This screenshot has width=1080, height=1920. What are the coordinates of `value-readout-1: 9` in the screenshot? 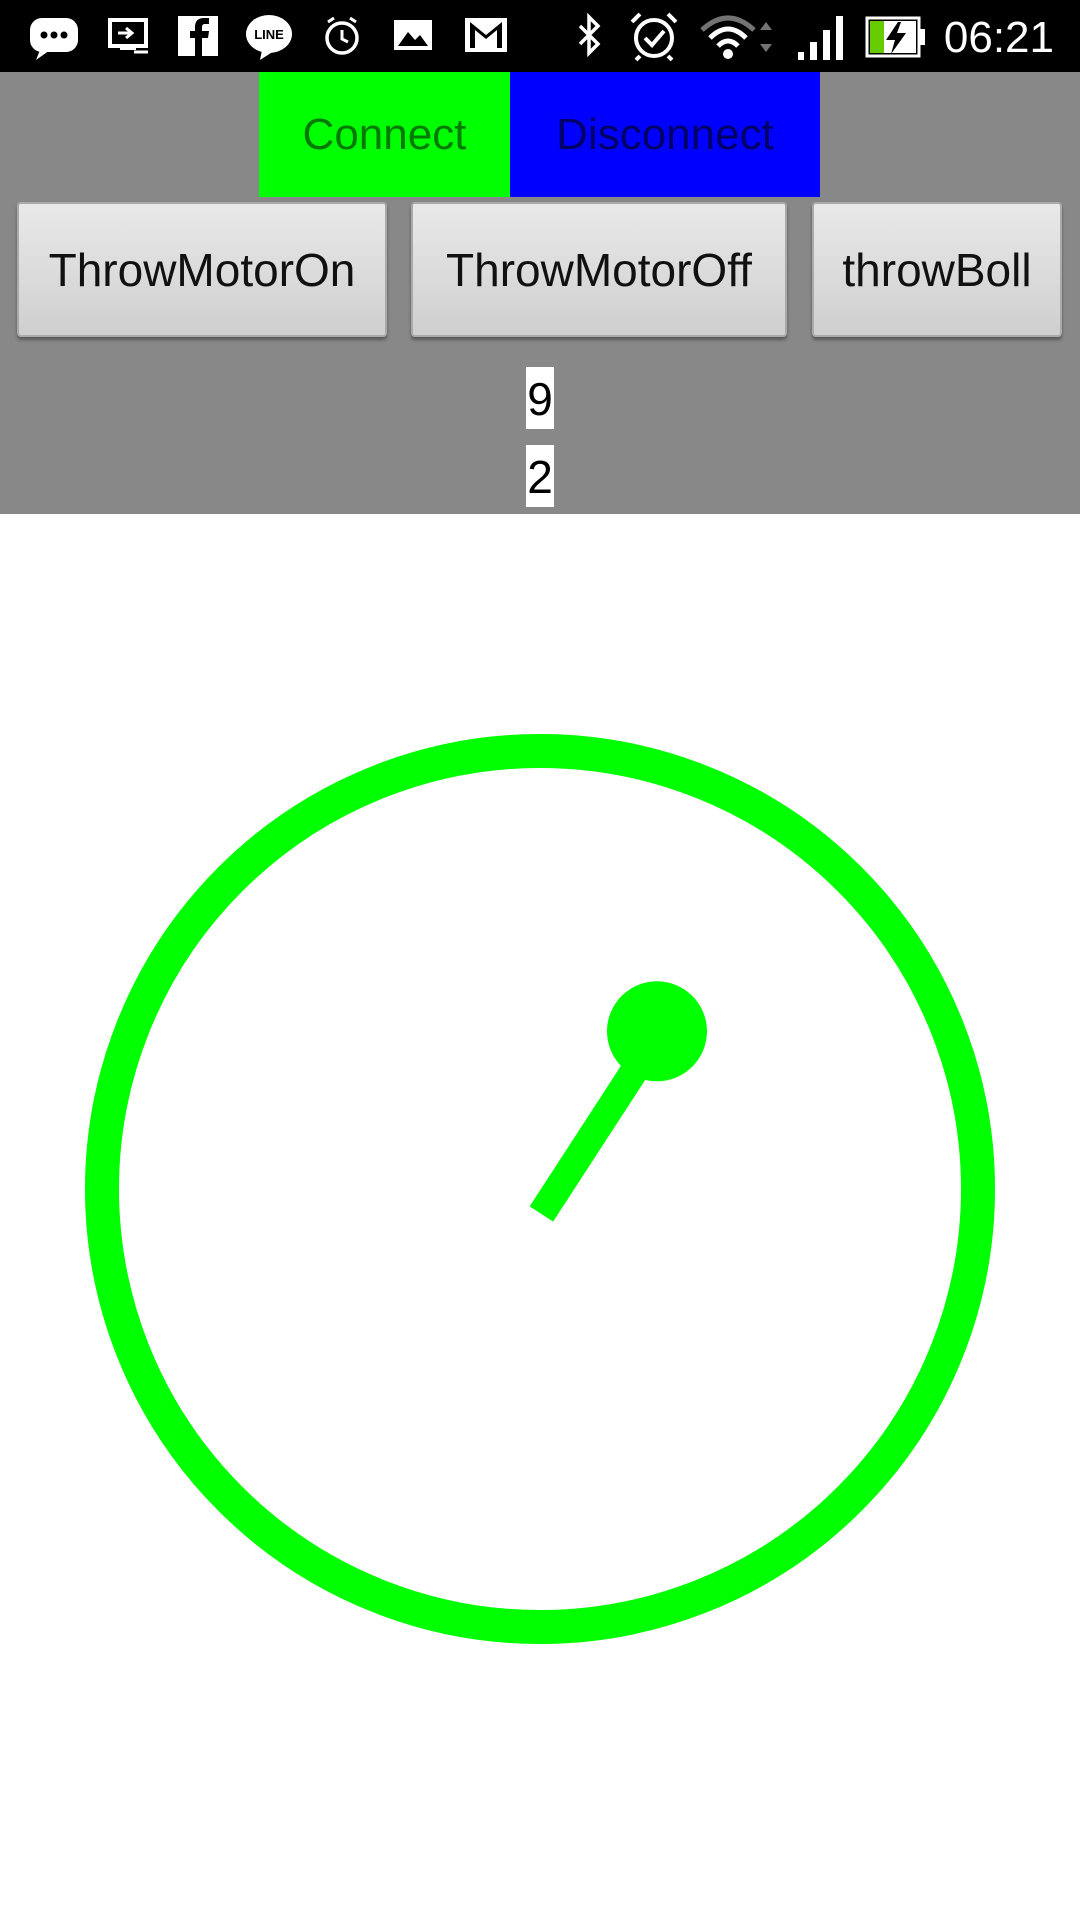 It's located at (540, 398).